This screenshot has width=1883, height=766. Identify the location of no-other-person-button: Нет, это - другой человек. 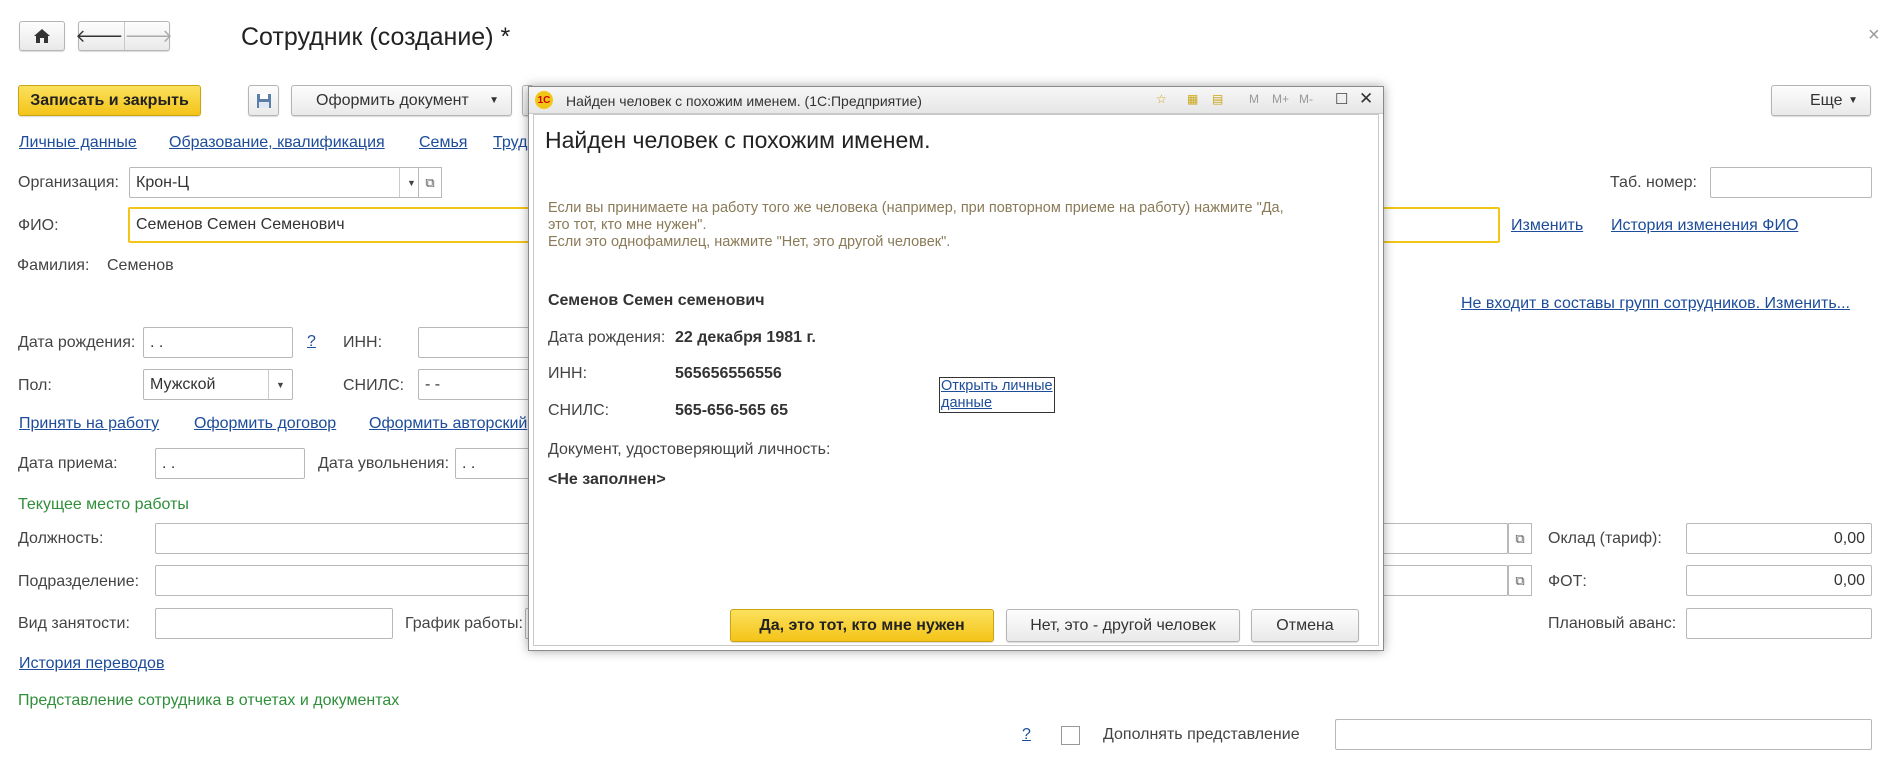
(1123, 625).